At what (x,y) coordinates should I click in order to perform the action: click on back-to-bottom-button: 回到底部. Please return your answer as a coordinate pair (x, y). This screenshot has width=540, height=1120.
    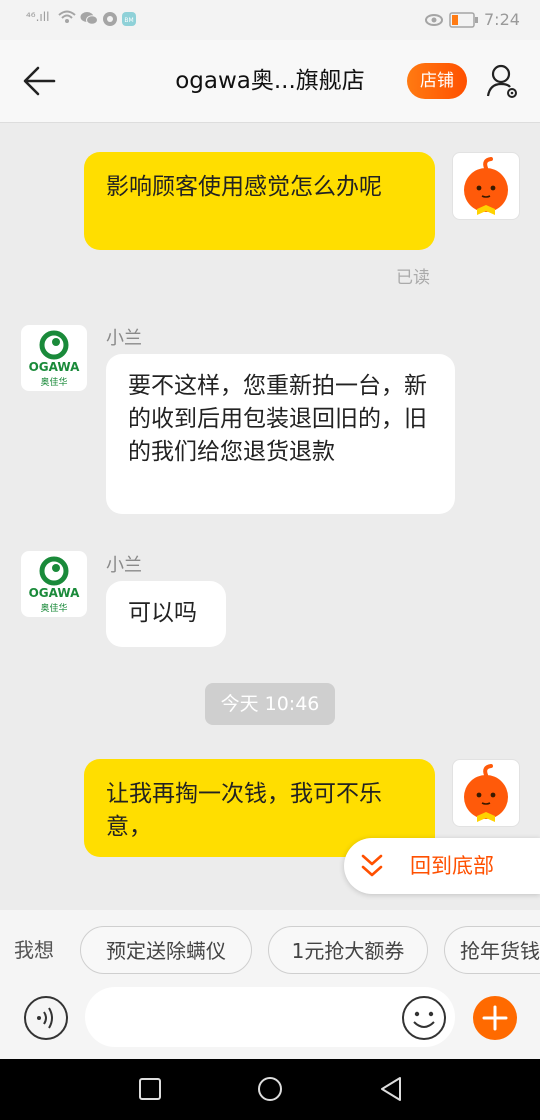
    Looking at the image, I should click on (442, 866).